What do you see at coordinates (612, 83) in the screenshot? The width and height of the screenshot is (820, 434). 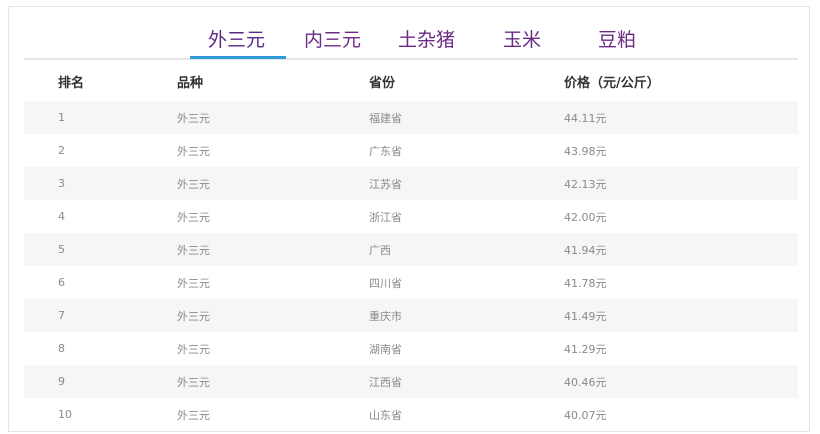 I see `column-header-price: 价格（元/公斤）` at bounding box center [612, 83].